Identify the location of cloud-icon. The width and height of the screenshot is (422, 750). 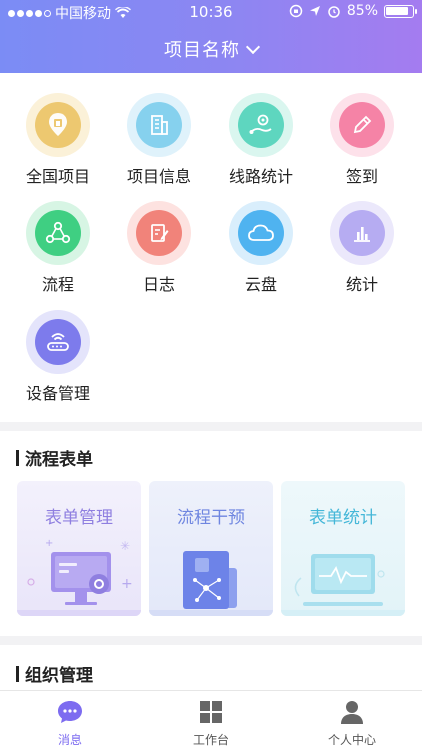
(261, 233).